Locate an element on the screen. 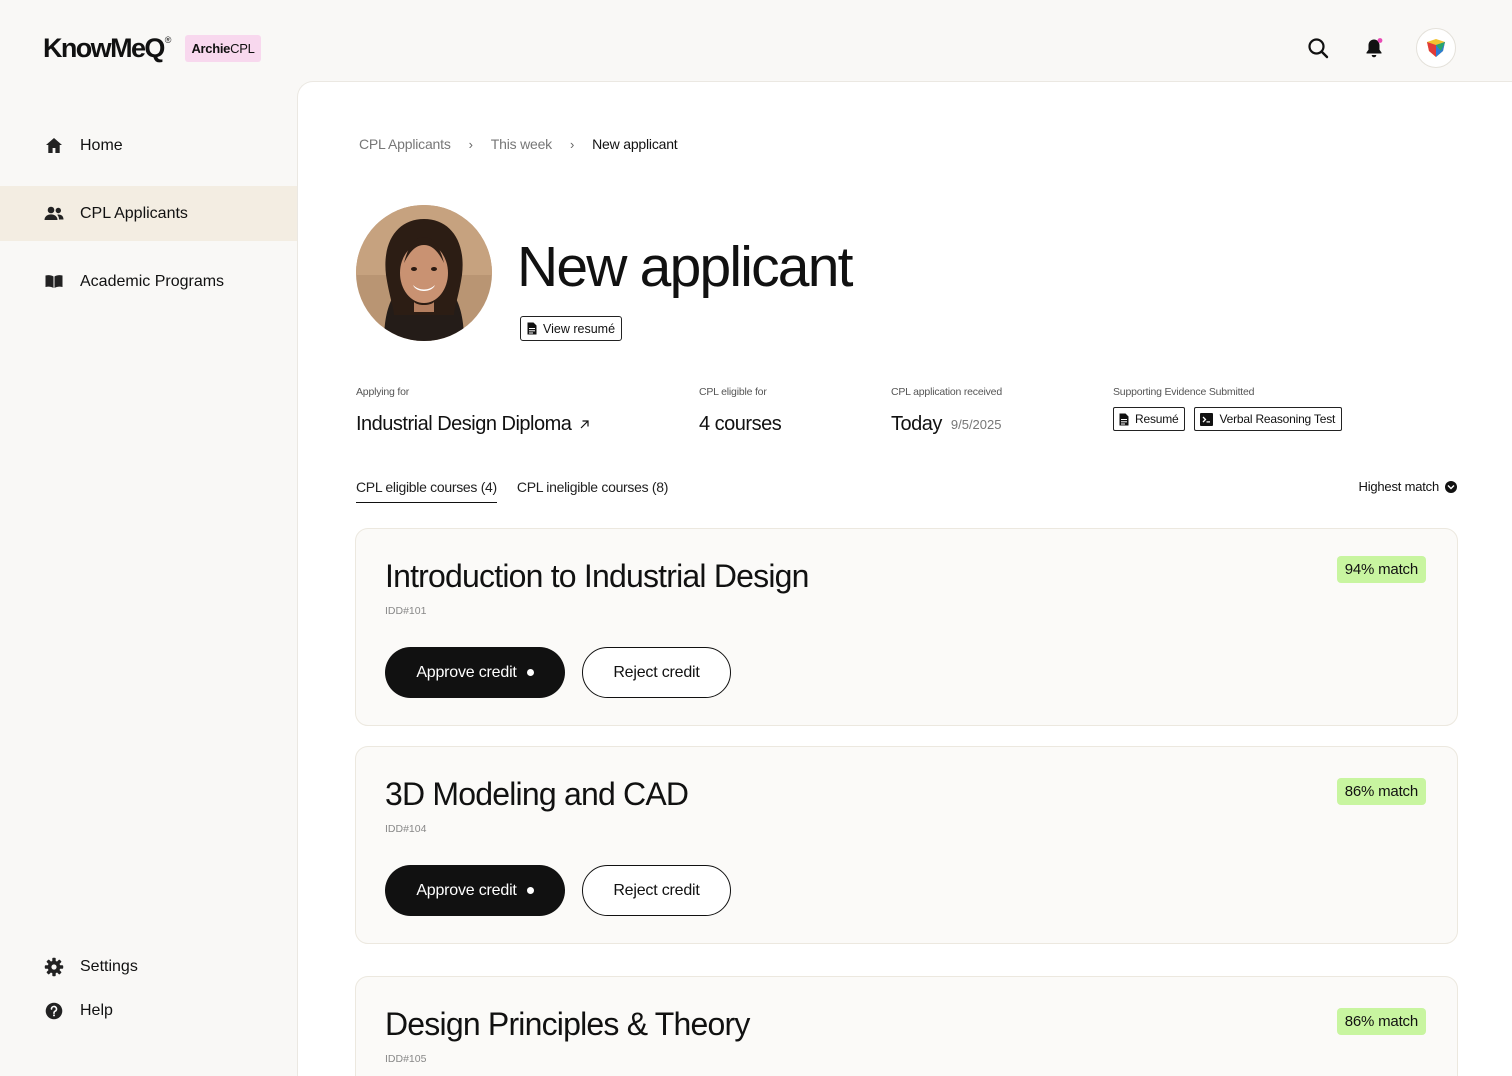 Image resolution: width=1512 pixels, height=1076 pixels. sidebar-item-label: CPL Applicants is located at coordinates (134, 213).